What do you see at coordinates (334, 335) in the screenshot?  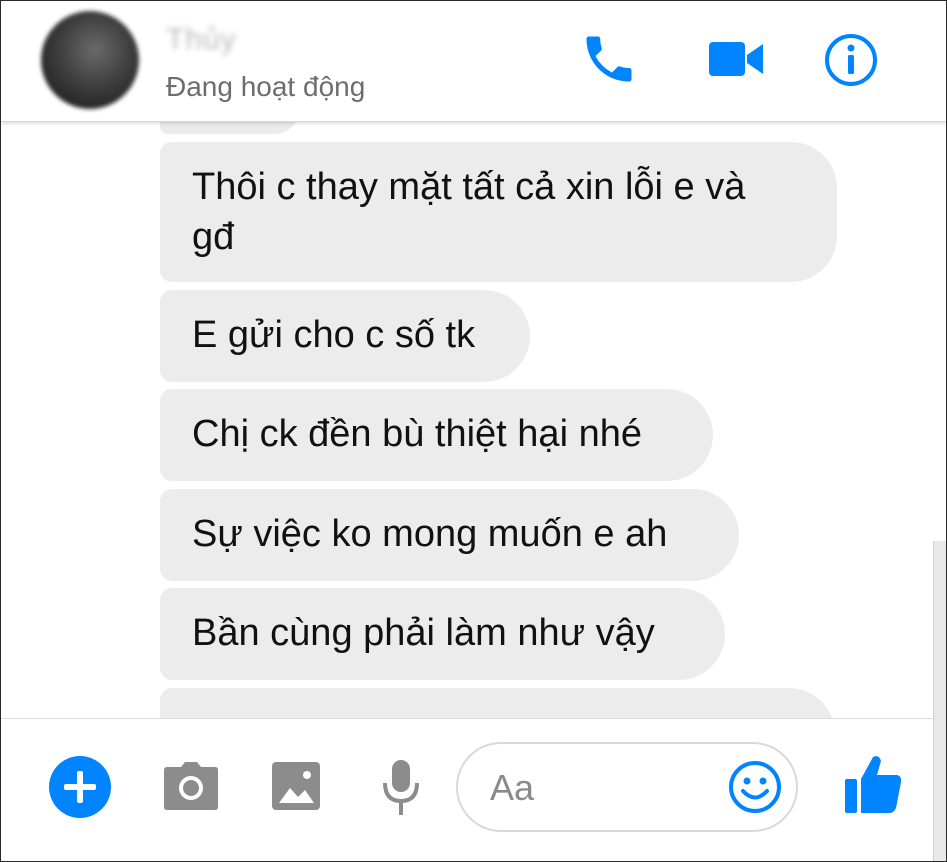 I see `message-text: E gửi cho c số tk` at bounding box center [334, 335].